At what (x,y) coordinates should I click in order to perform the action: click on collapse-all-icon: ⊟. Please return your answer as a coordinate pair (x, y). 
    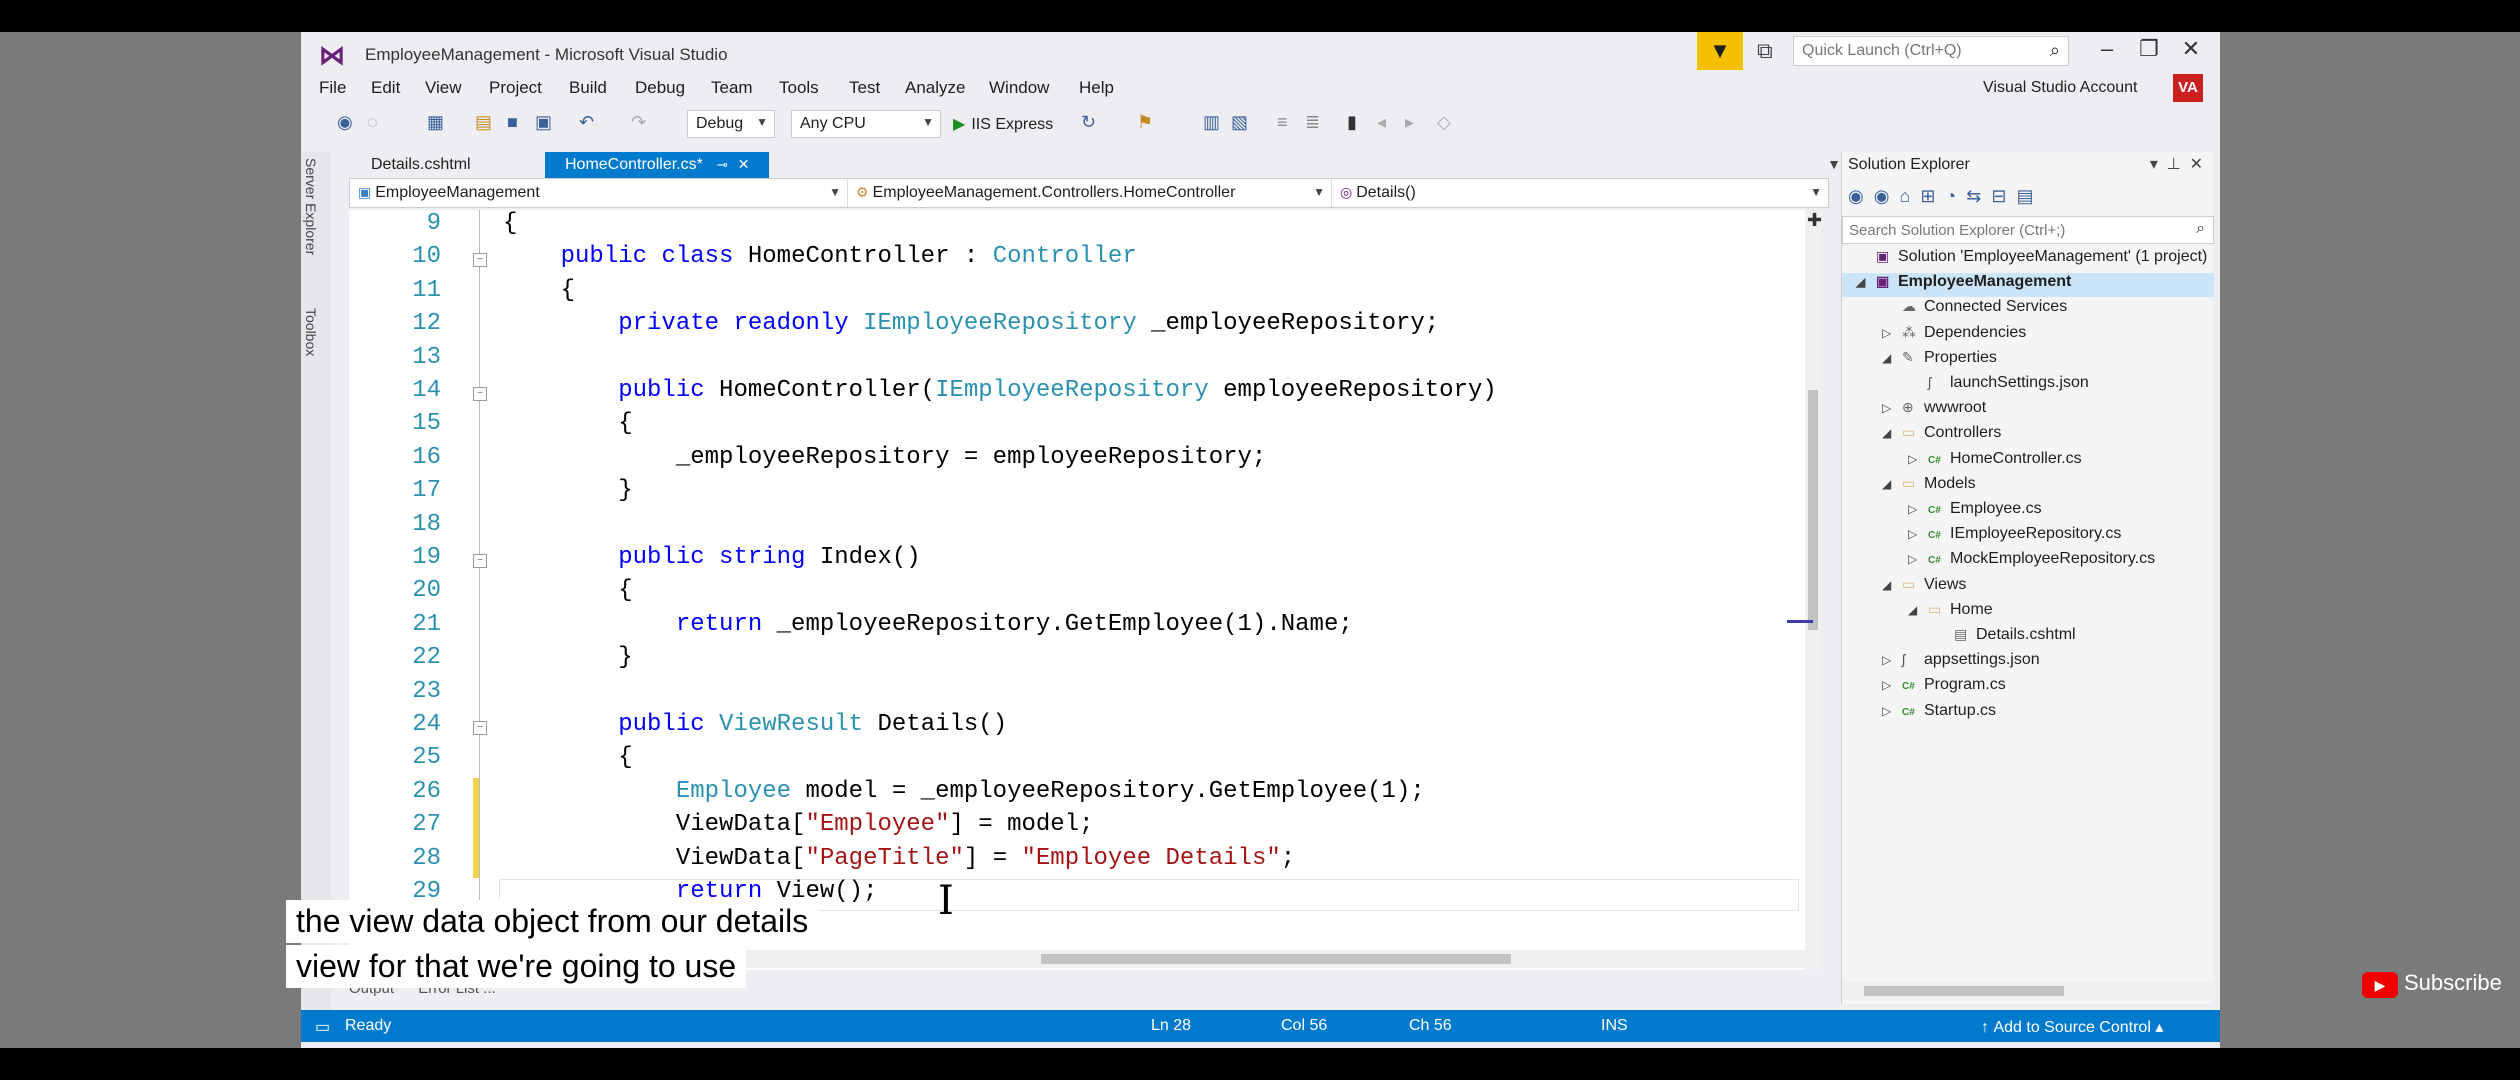
    Looking at the image, I should click on (2003, 196).